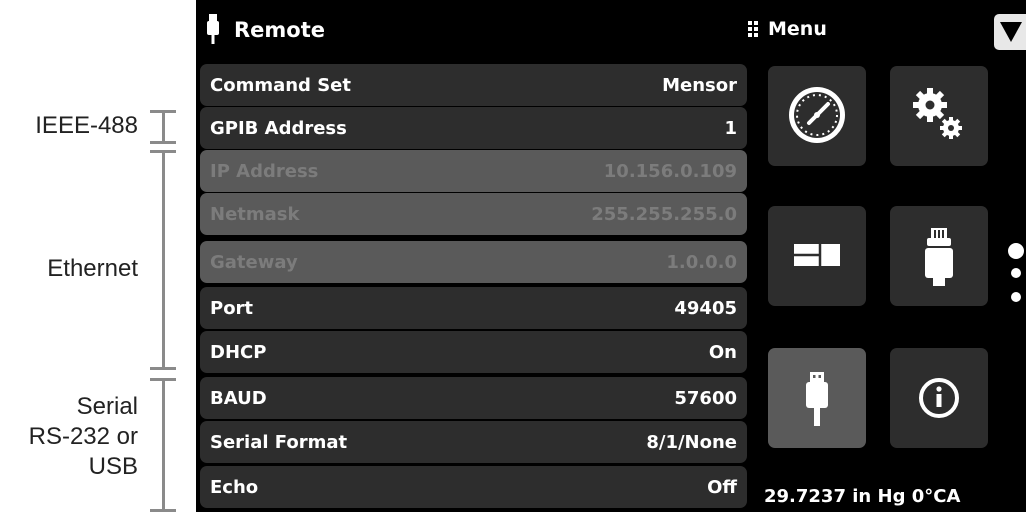 The height and width of the screenshot is (512, 1026). I want to click on setting-value: Off, so click(722, 487).